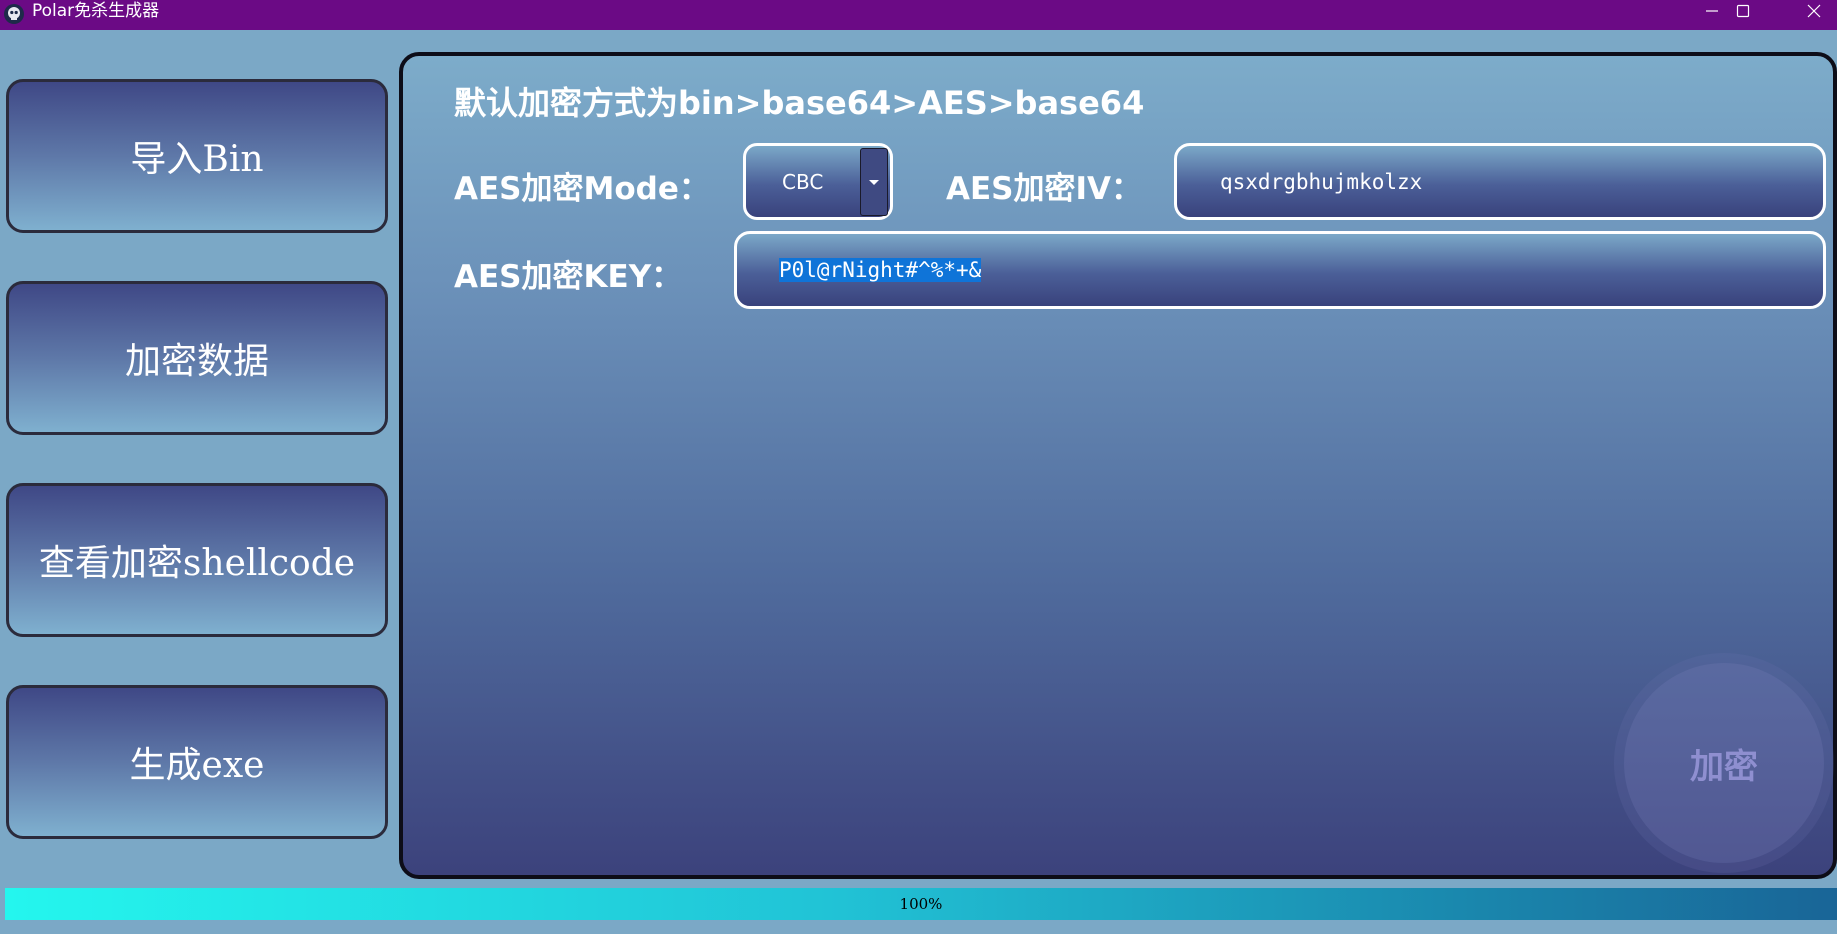 The image size is (1837, 934). What do you see at coordinates (582, 189) in the screenshot?
I see `aes-mode-label: AES加密Mode：` at bounding box center [582, 189].